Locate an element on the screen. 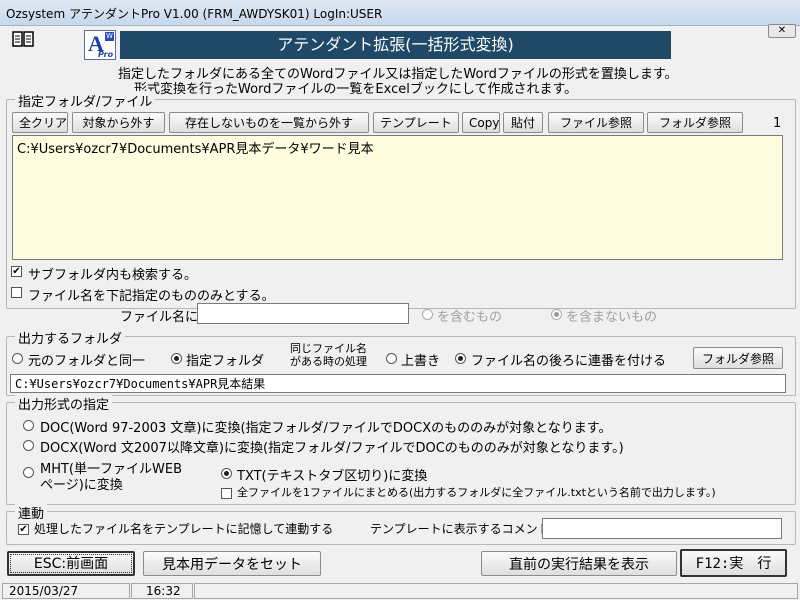  clear-all-button: 全クリア is located at coordinates (40, 122).